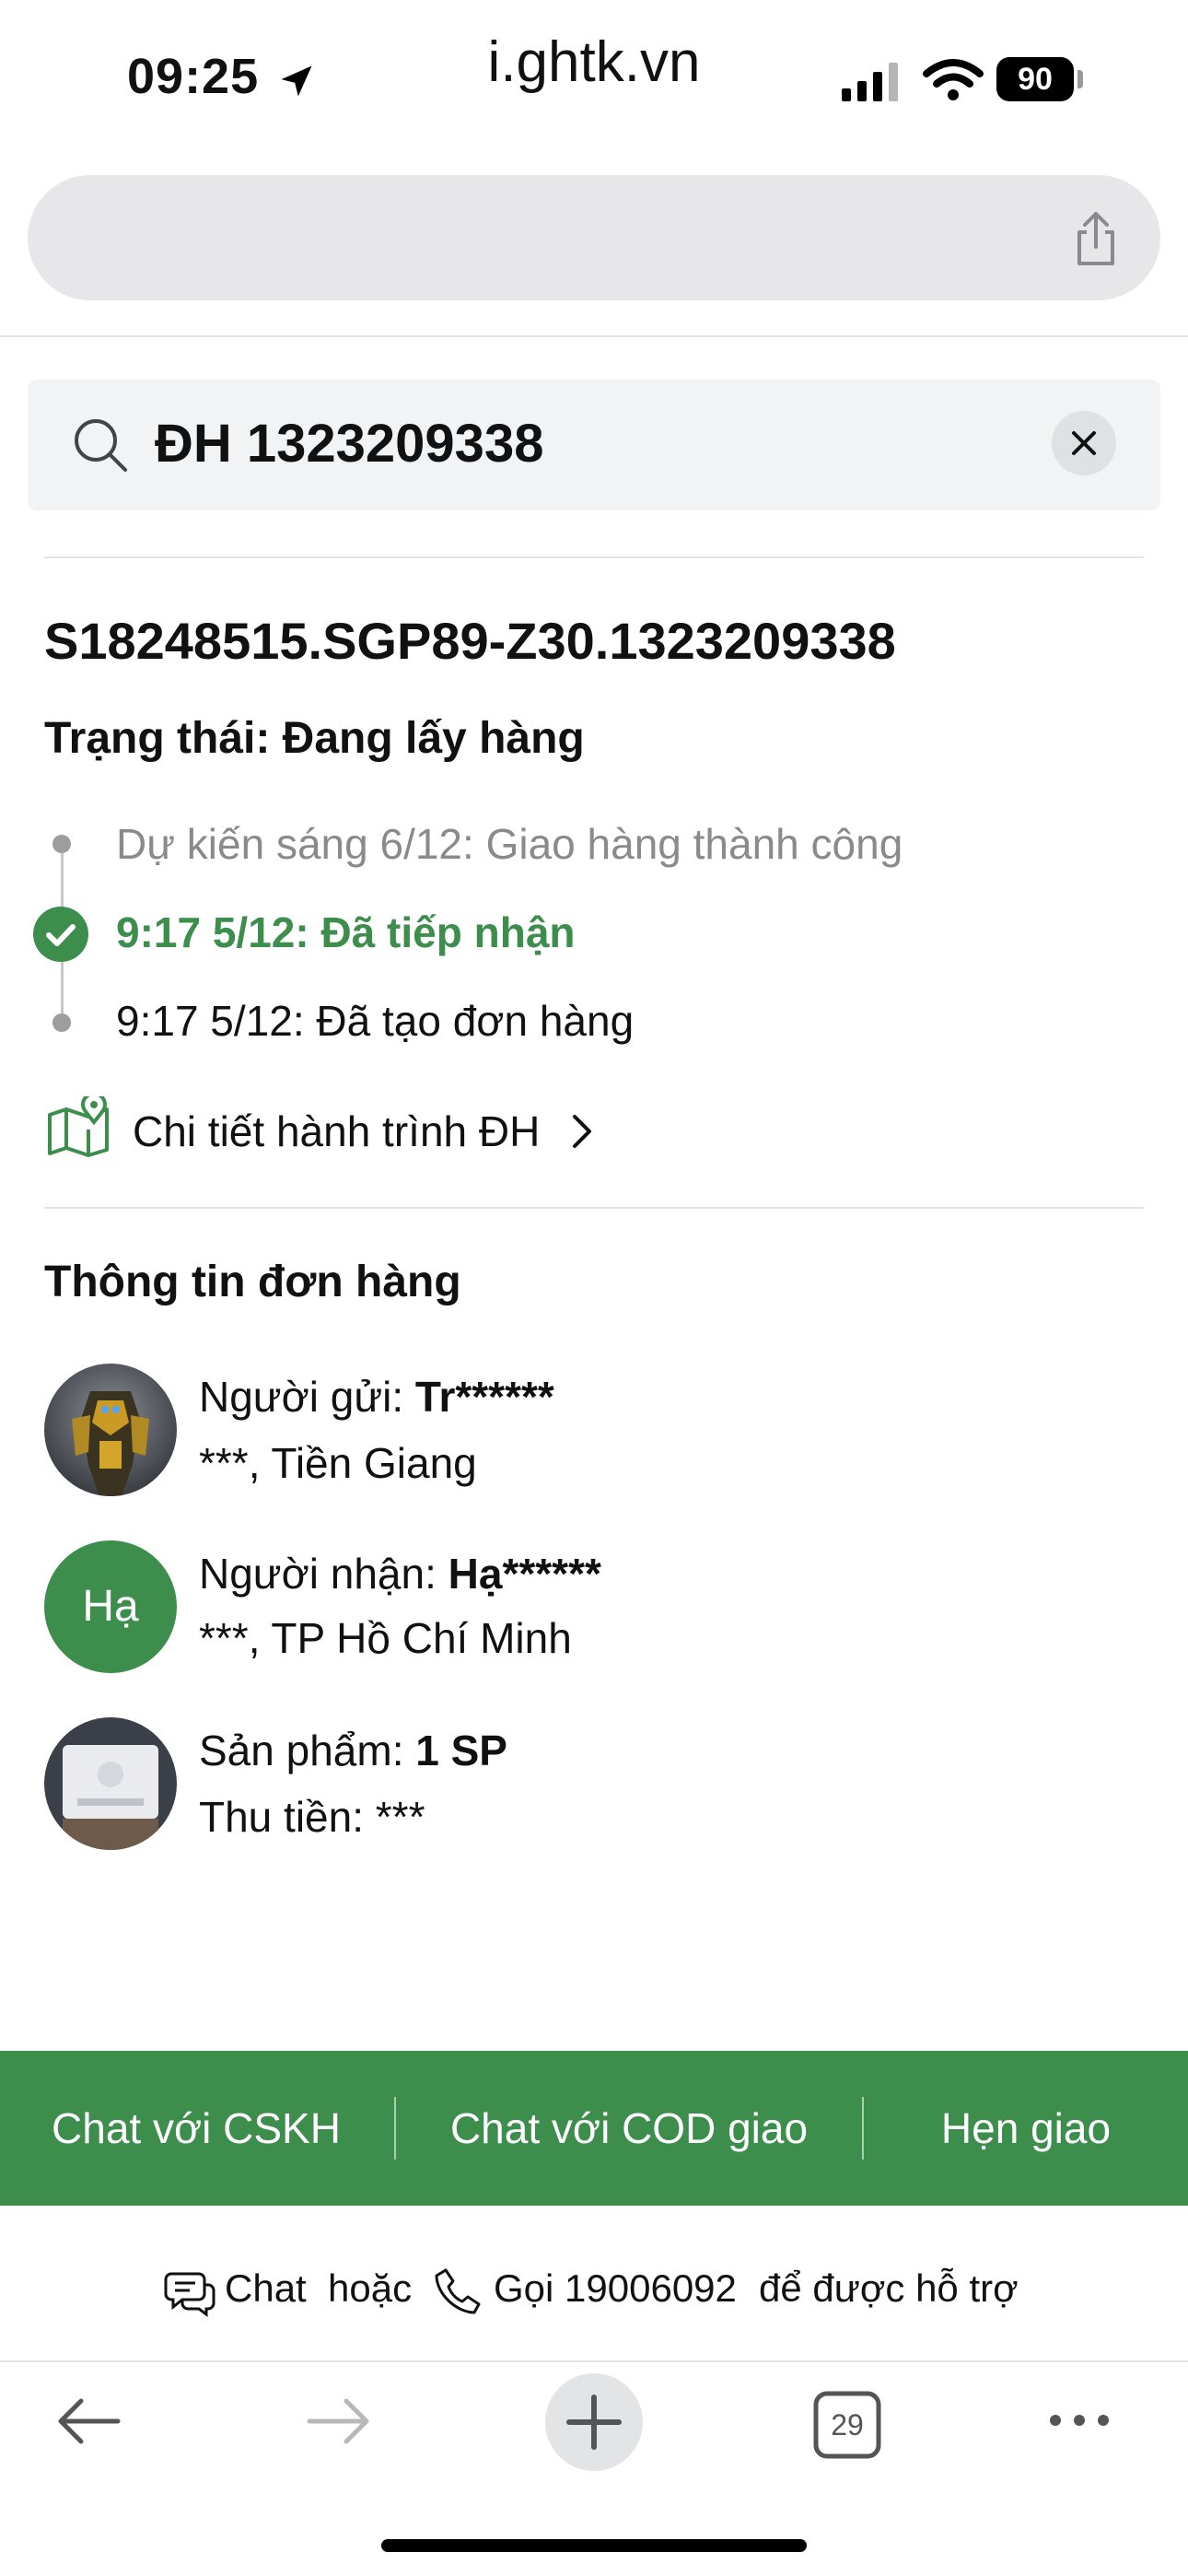  I want to click on back-arrow-icon, so click(88, 2421).